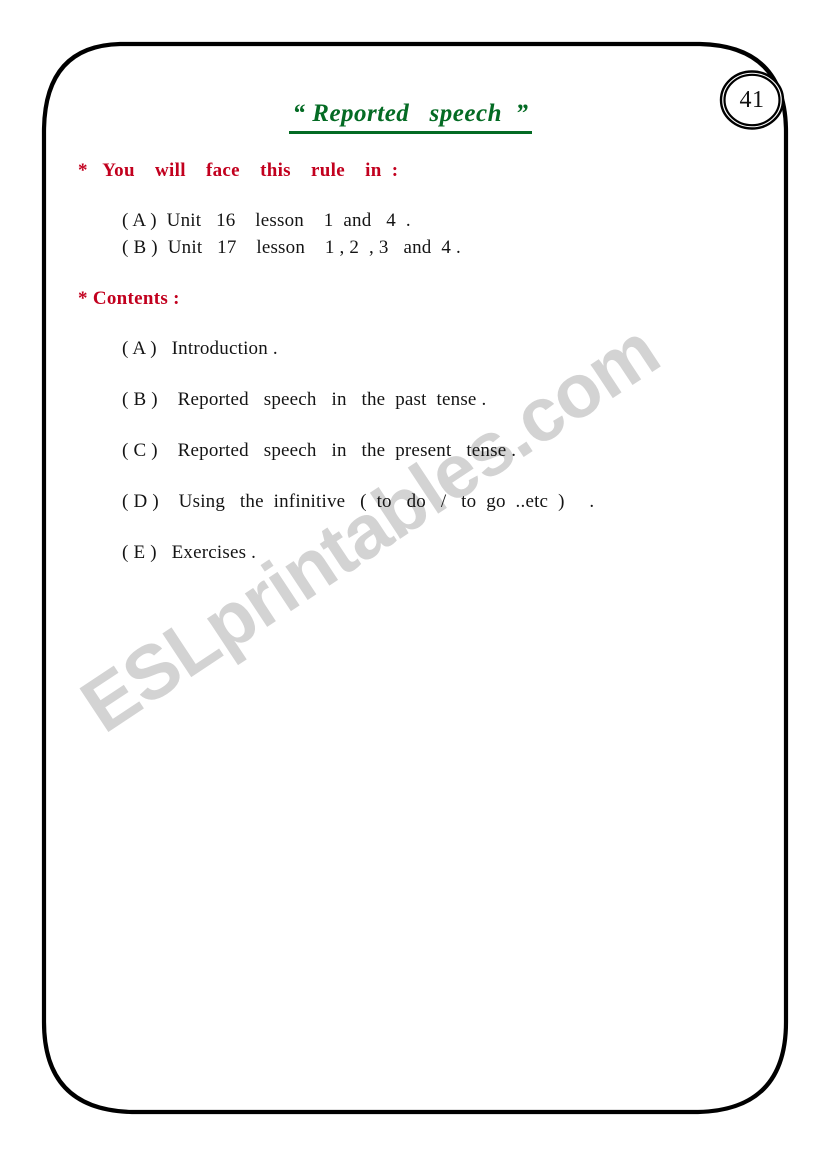 This screenshot has width=821, height=1169. Describe the element at coordinates (129, 298) in the screenshot. I see `section-heading-contents: * Contents :` at that location.